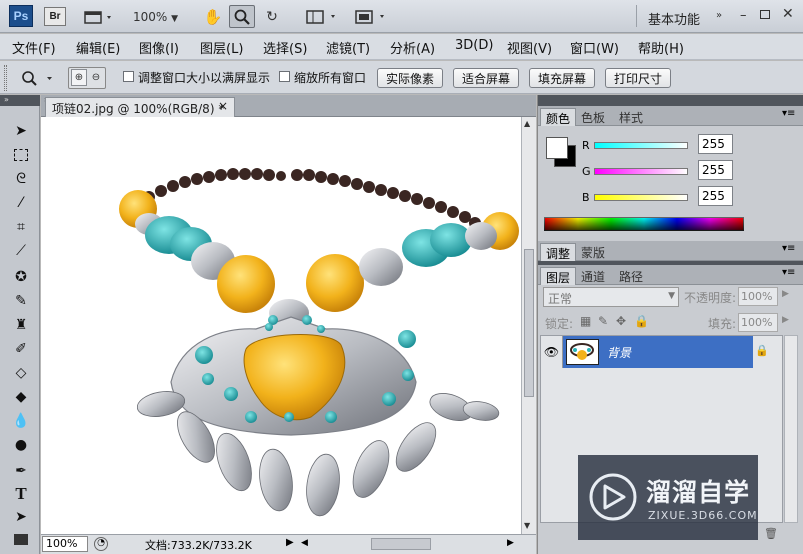  What do you see at coordinates (638, 78) in the screenshot?
I see `print-size-button: 打印尺寸` at bounding box center [638, 78].